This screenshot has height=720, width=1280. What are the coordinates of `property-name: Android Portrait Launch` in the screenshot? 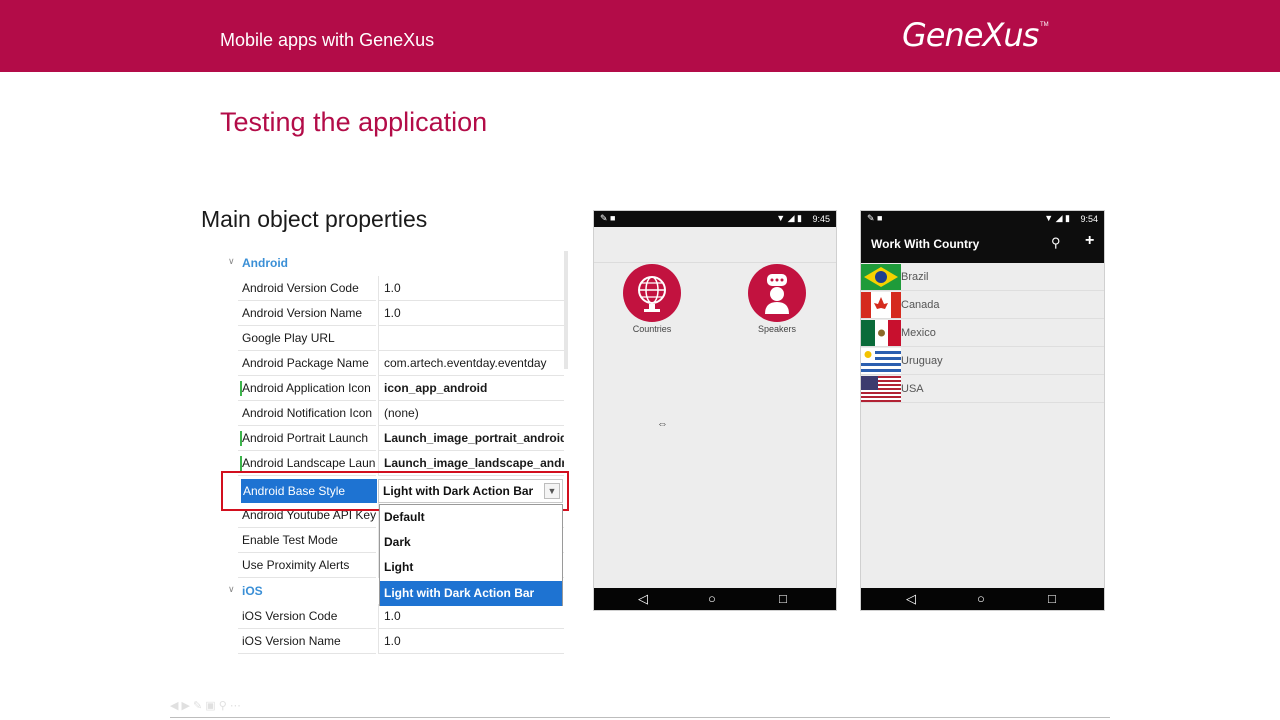 It's located at (307, 438).